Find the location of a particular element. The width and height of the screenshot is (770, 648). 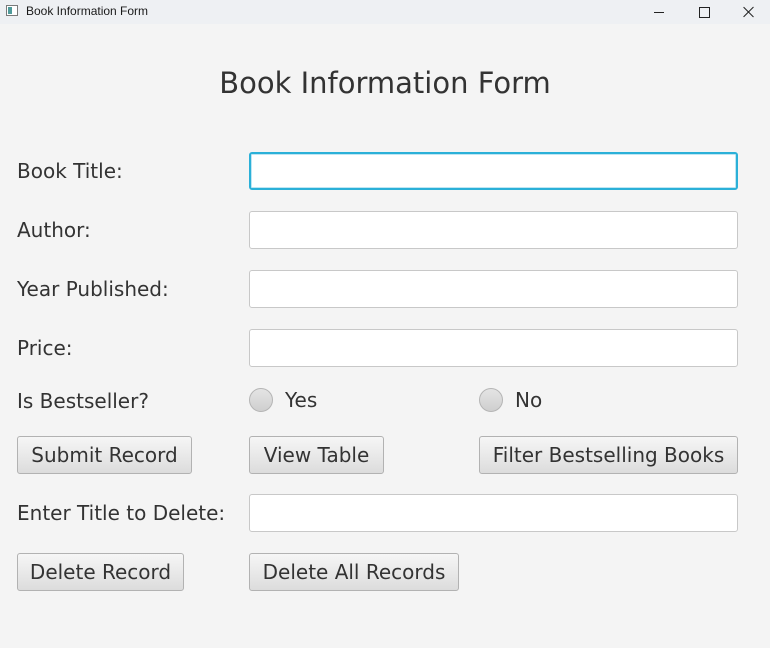

bestseller-label: Is Bestseller? is located at coordinates (83, 401).